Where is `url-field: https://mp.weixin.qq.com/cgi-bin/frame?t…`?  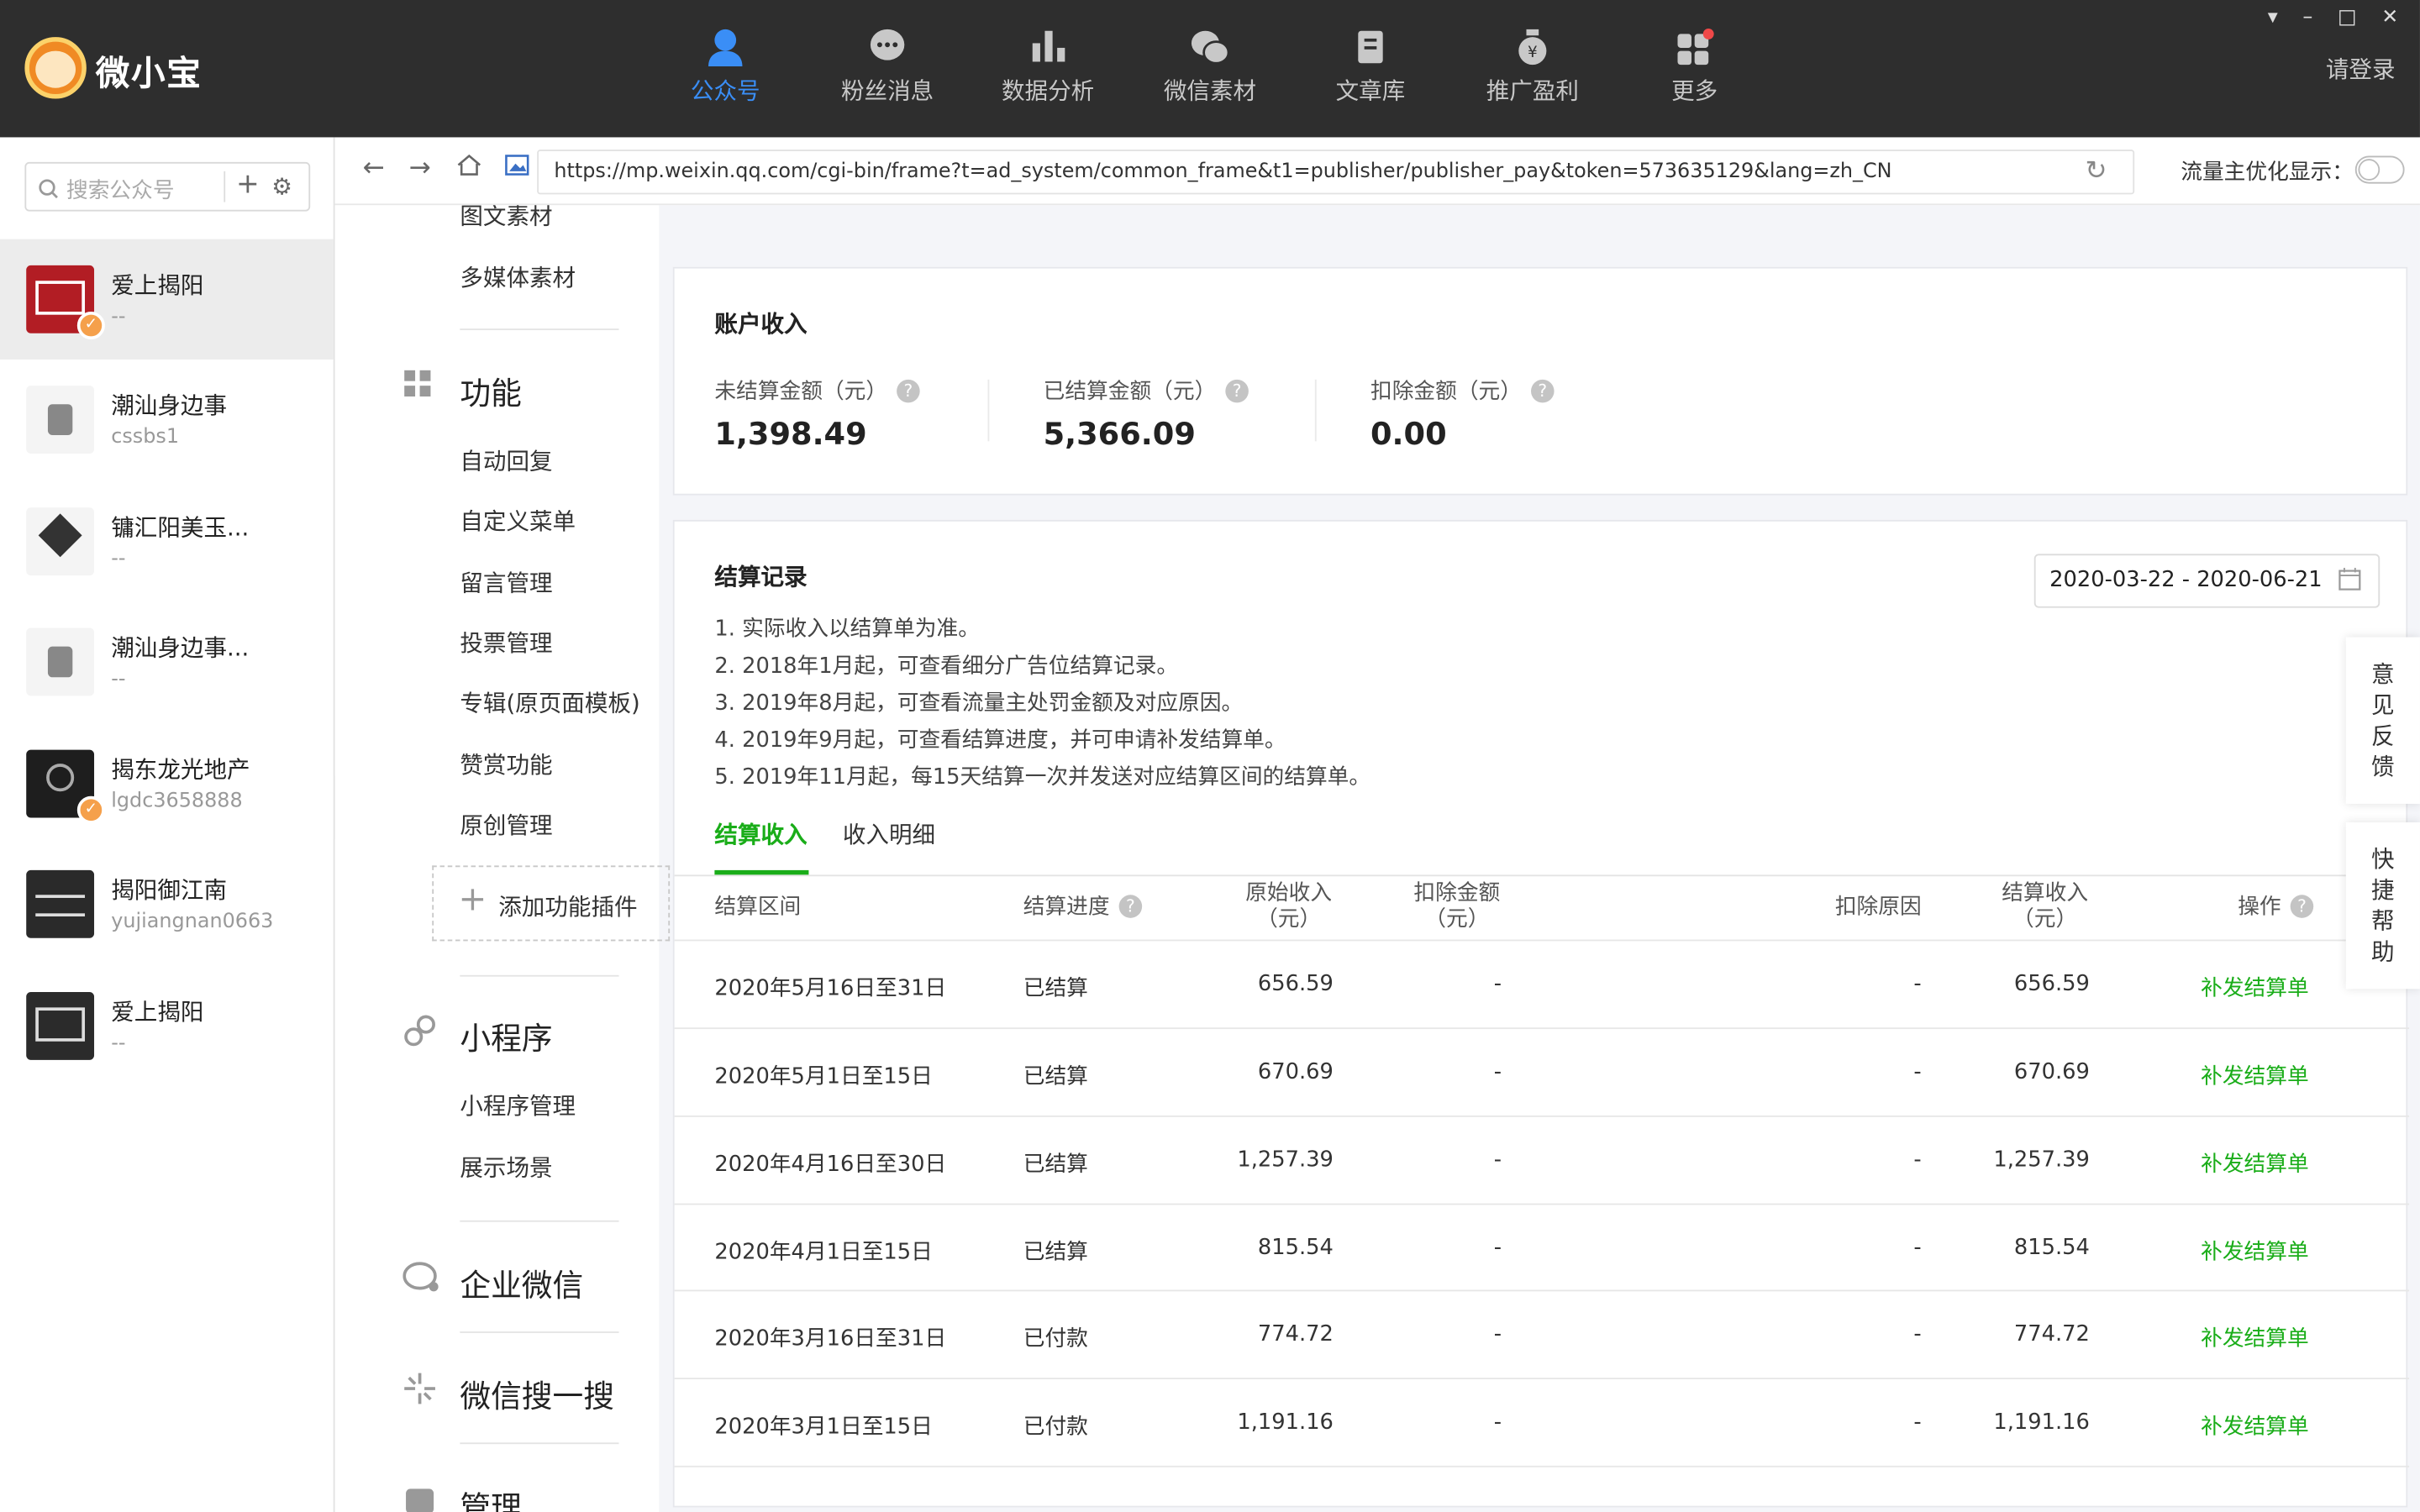 url-field: https://mp.weixin.qq.com/cgi-bin/frame?t… is located at coordinates (1336, 172).